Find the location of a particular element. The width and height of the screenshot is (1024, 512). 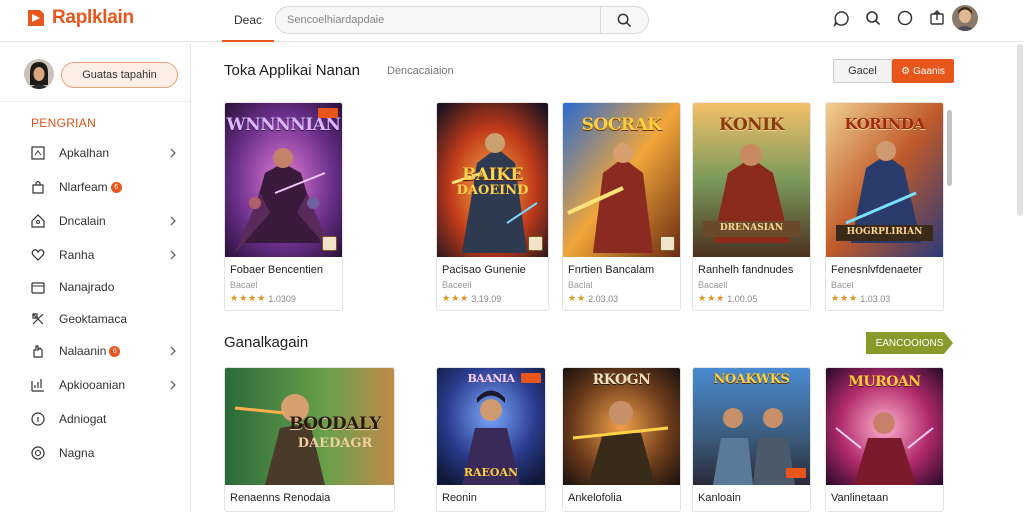

circle-icon is located at coordinates (905, 18).